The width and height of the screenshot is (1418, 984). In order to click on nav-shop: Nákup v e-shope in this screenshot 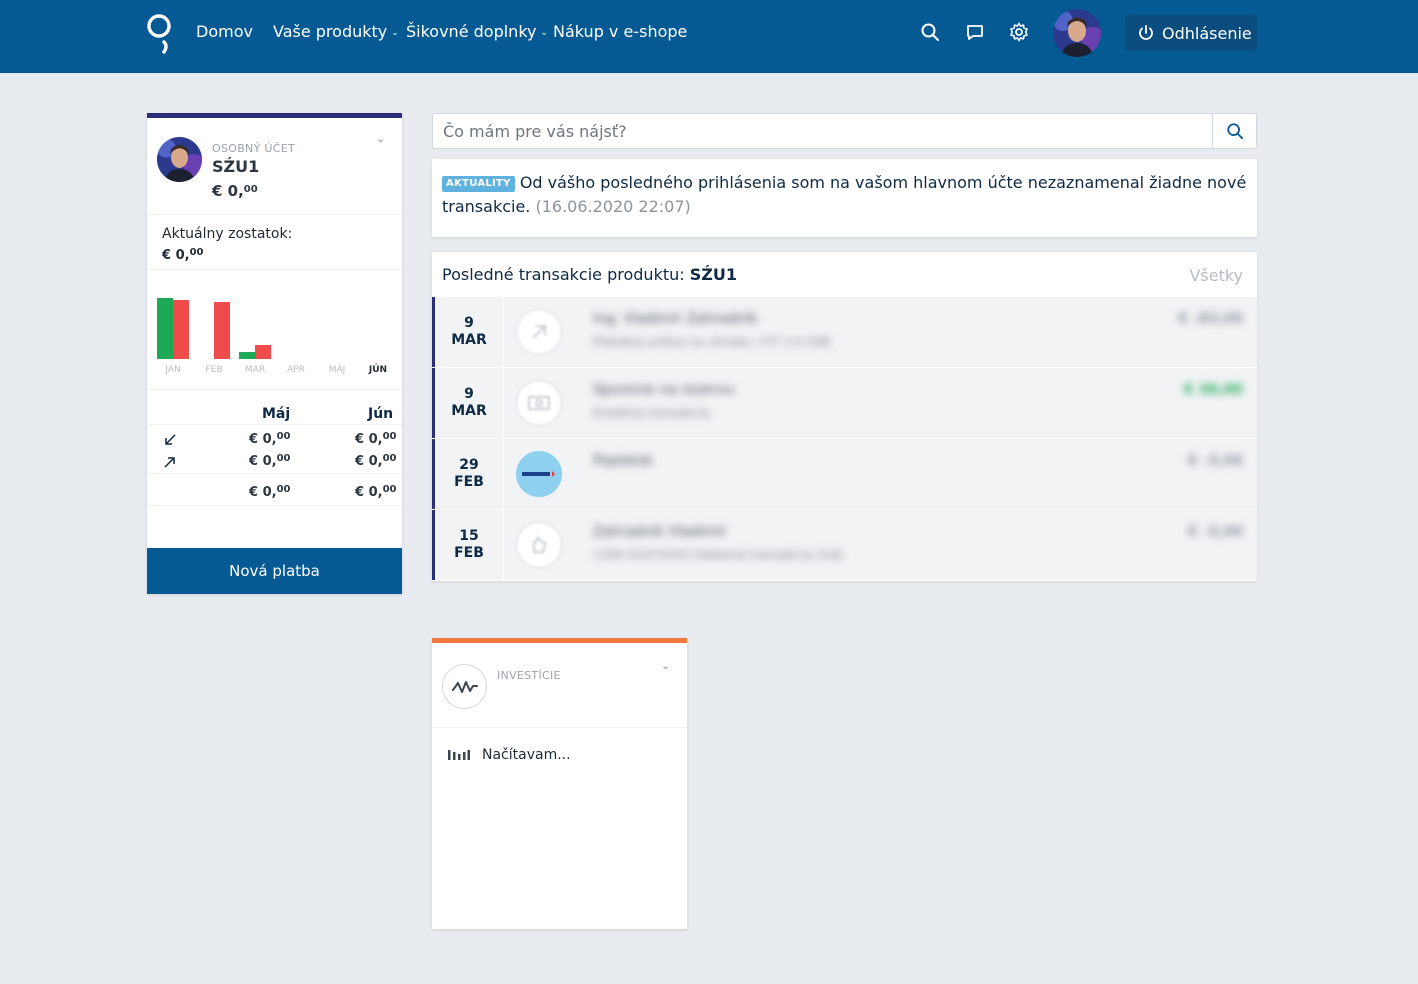, I will do `click(620, 32)`.